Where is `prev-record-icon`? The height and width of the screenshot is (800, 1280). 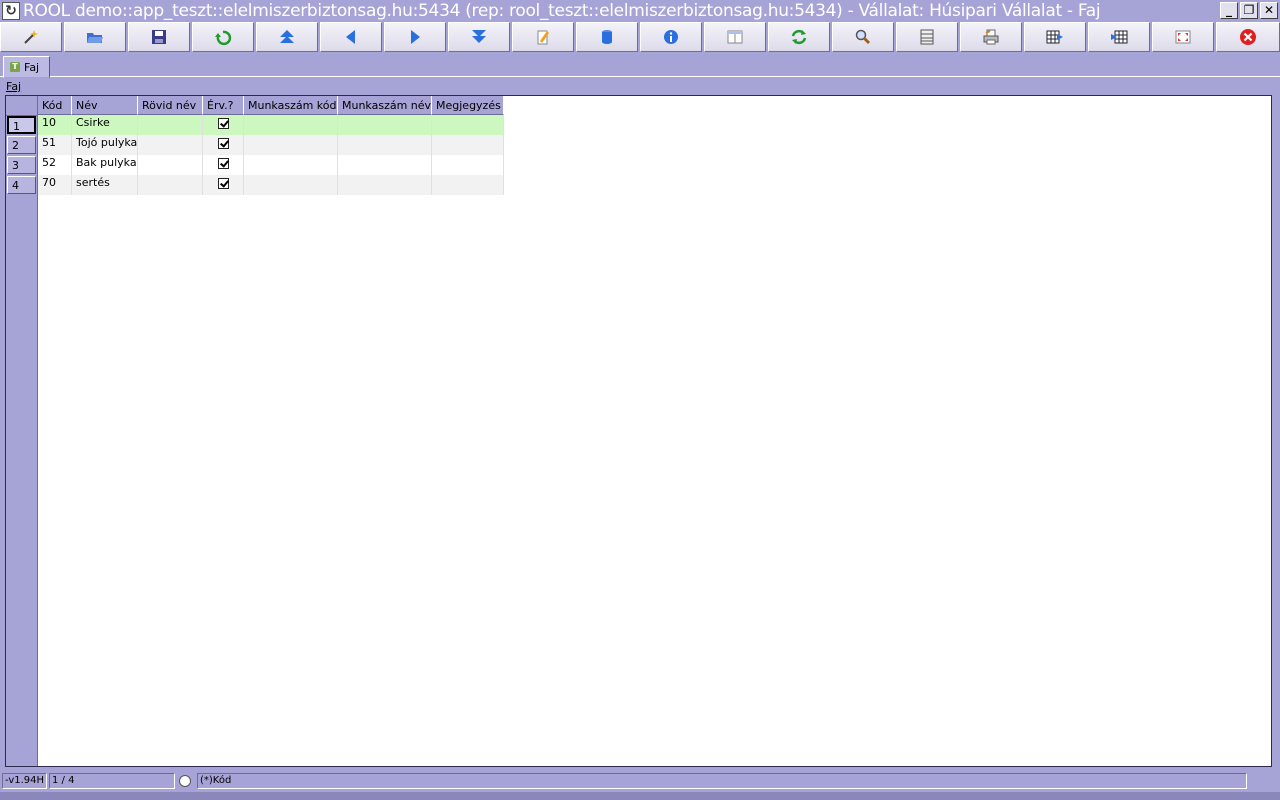
prev-record-icon is located at coordinates (350, 37).